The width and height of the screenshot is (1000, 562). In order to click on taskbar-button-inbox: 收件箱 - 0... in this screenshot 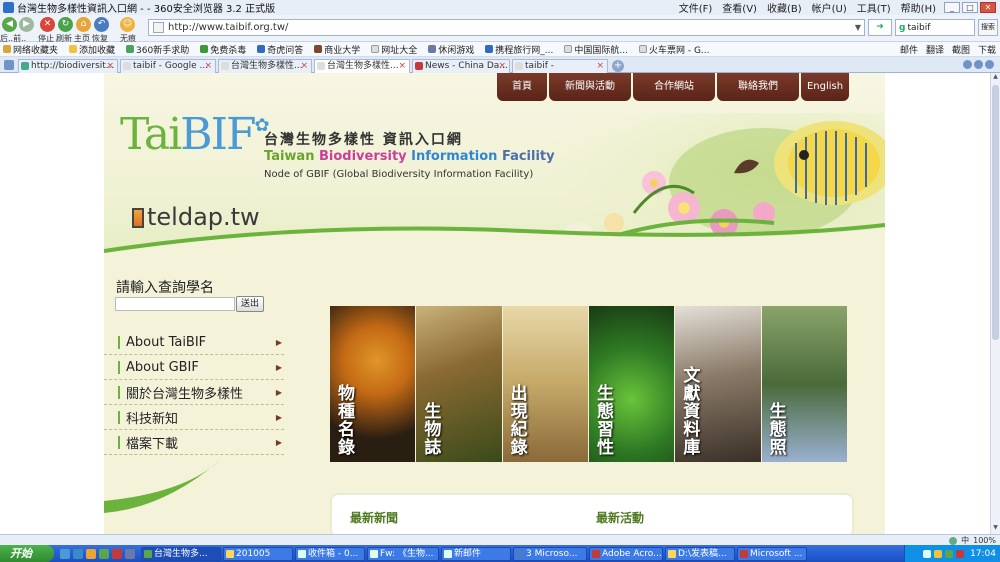, I will do `click(330, 553)`.